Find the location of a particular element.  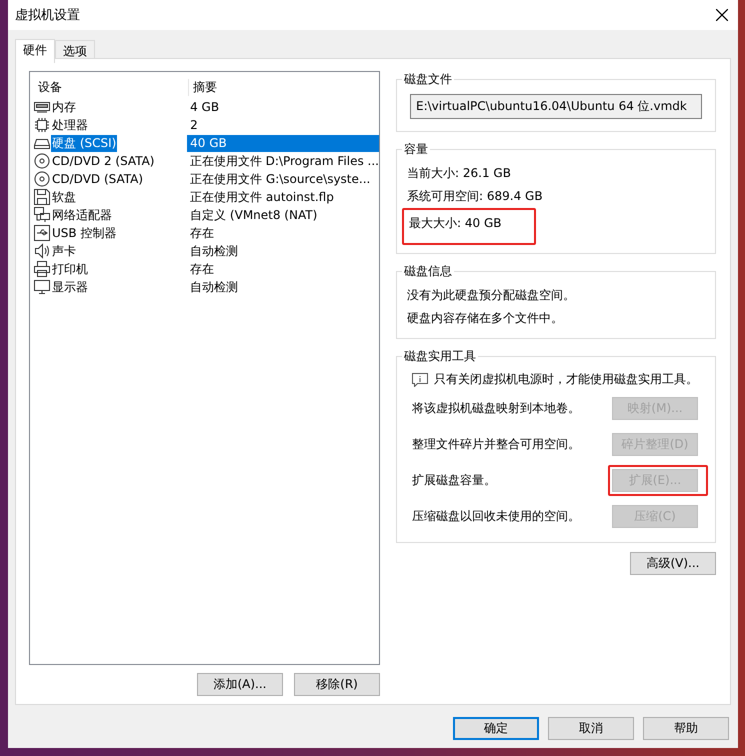

info-text: 没有为此硬盘预分配磁盘空间。 is located at coordinates (491, 295).